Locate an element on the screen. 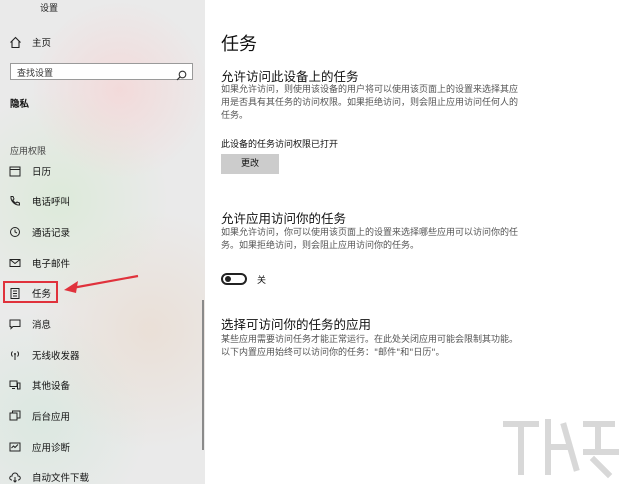 The height and width of the screenshot is (484, 639). section-heading-device-access: 允许访问此设备上的任务 is located at coordinates (290, 76).